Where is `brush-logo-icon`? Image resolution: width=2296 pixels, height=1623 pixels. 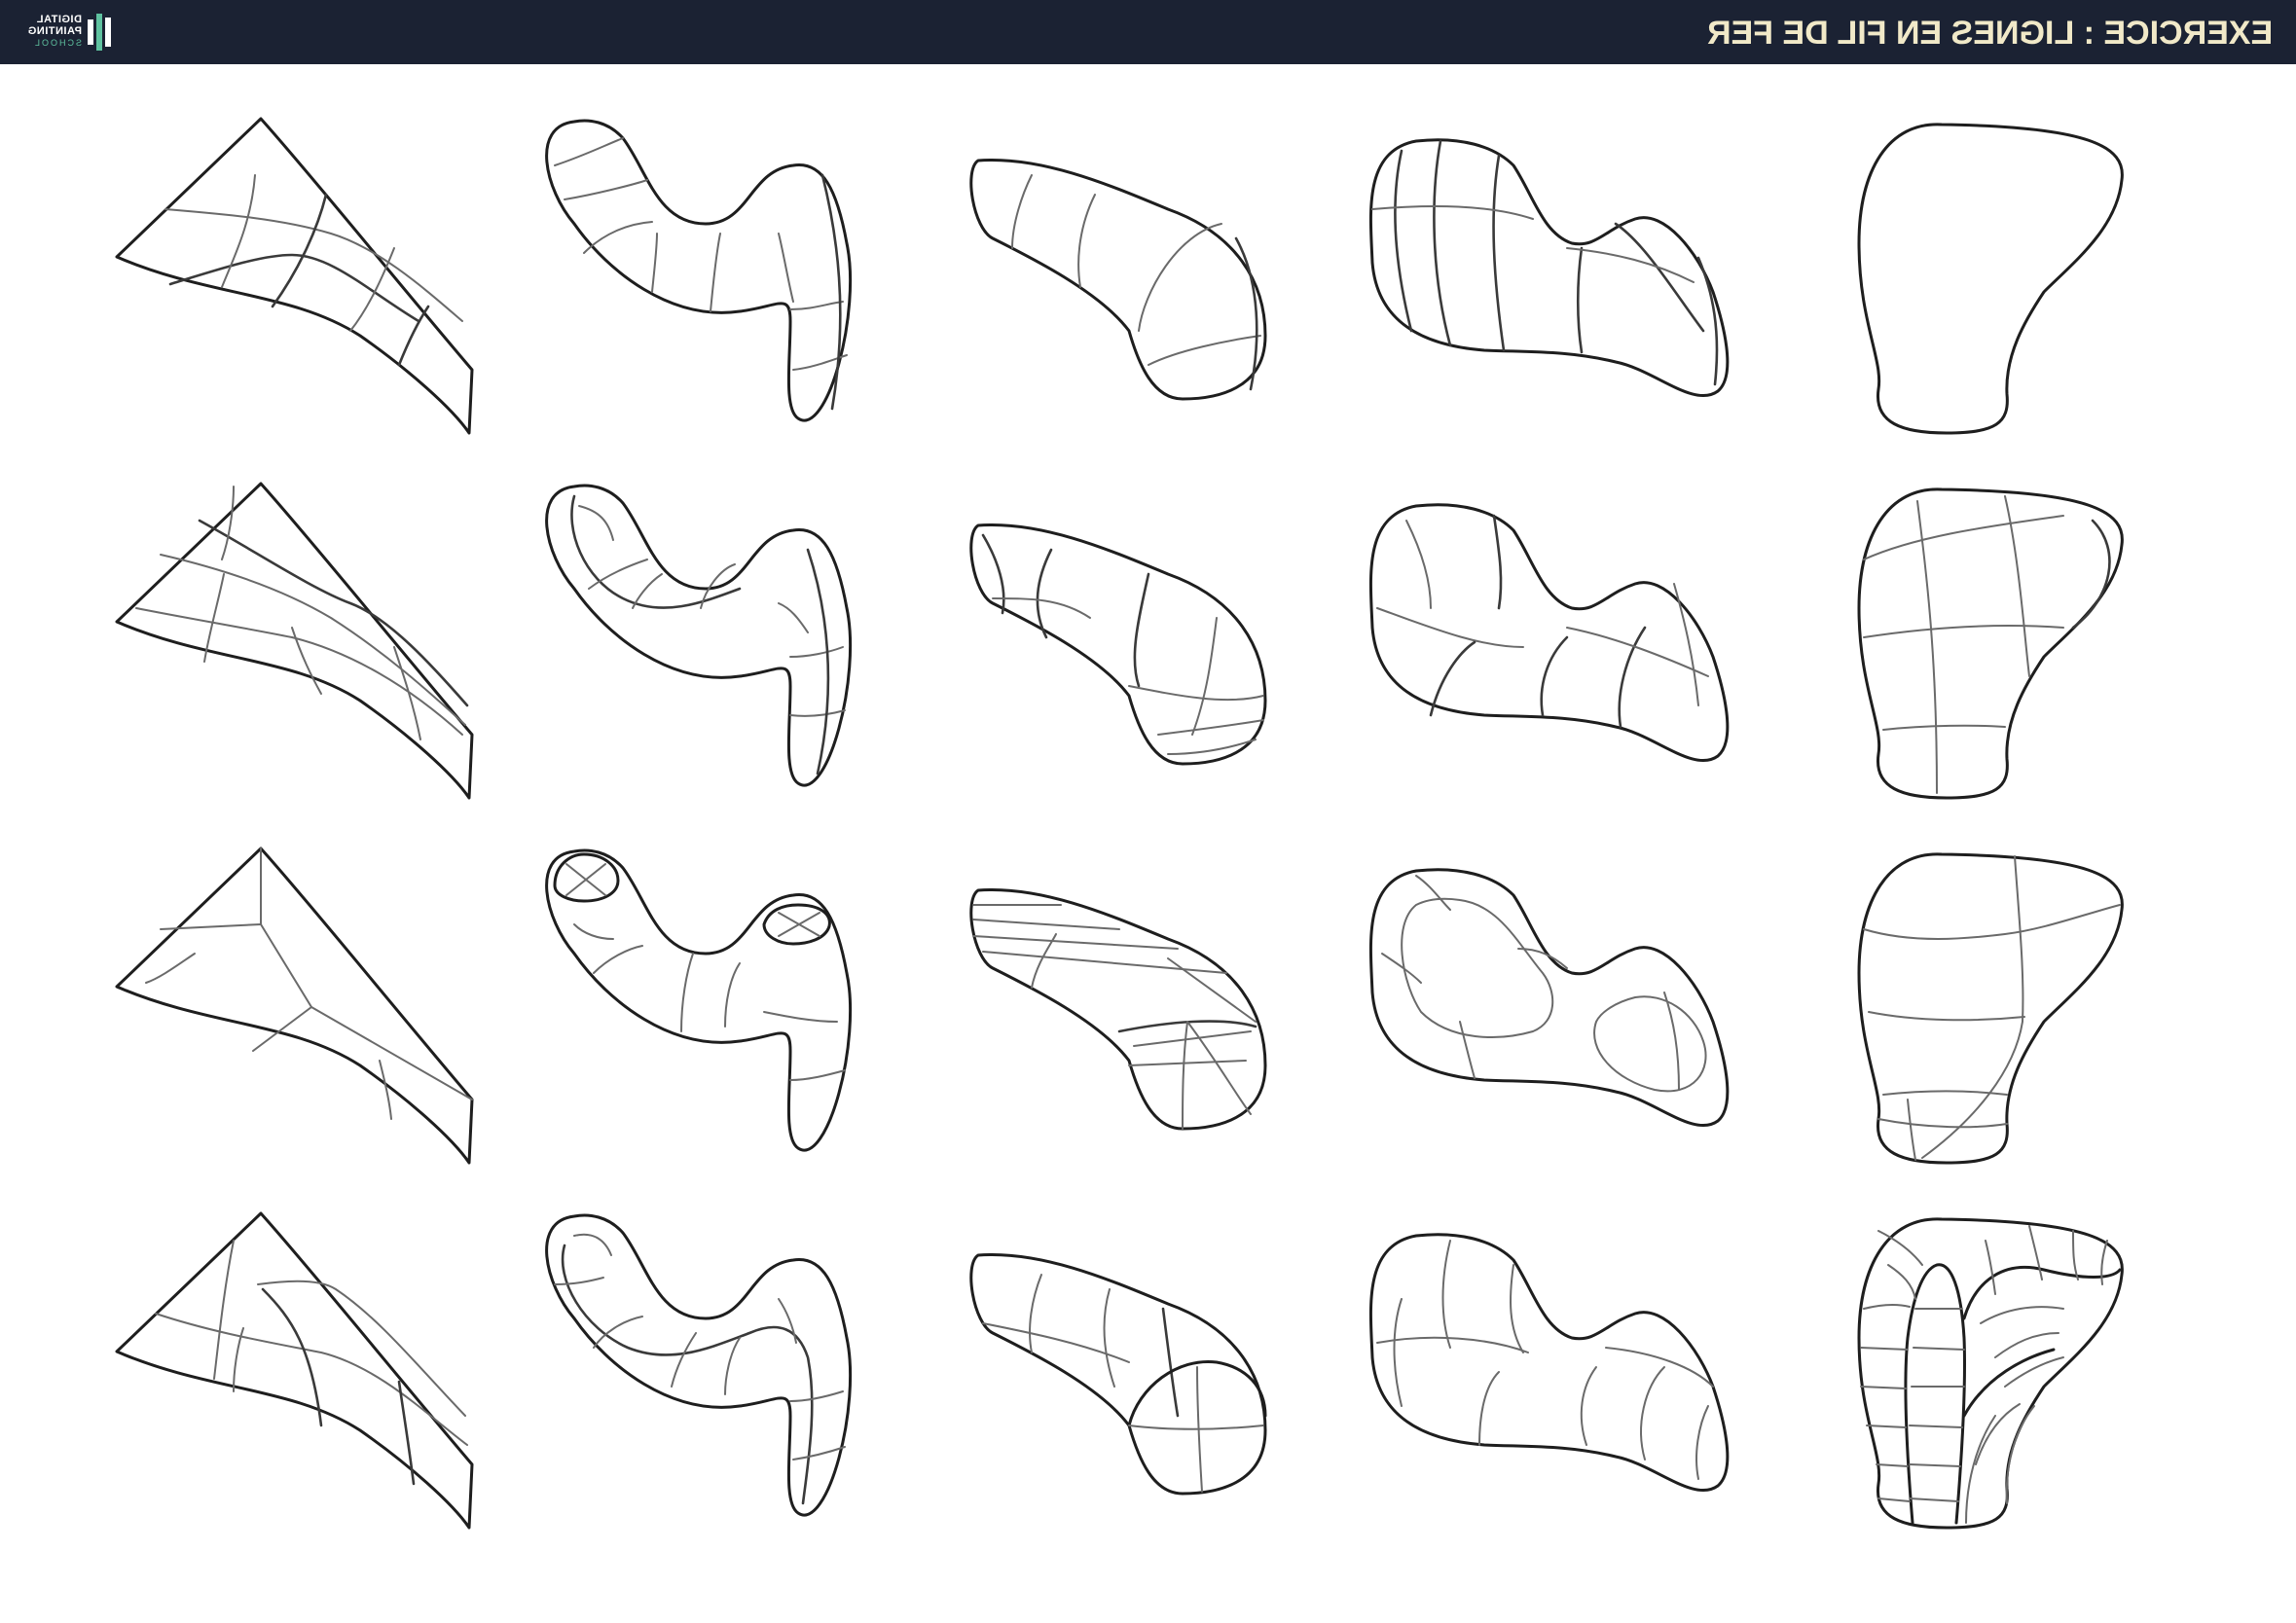 brush-logo-icon is located at coordinates (99, 32).